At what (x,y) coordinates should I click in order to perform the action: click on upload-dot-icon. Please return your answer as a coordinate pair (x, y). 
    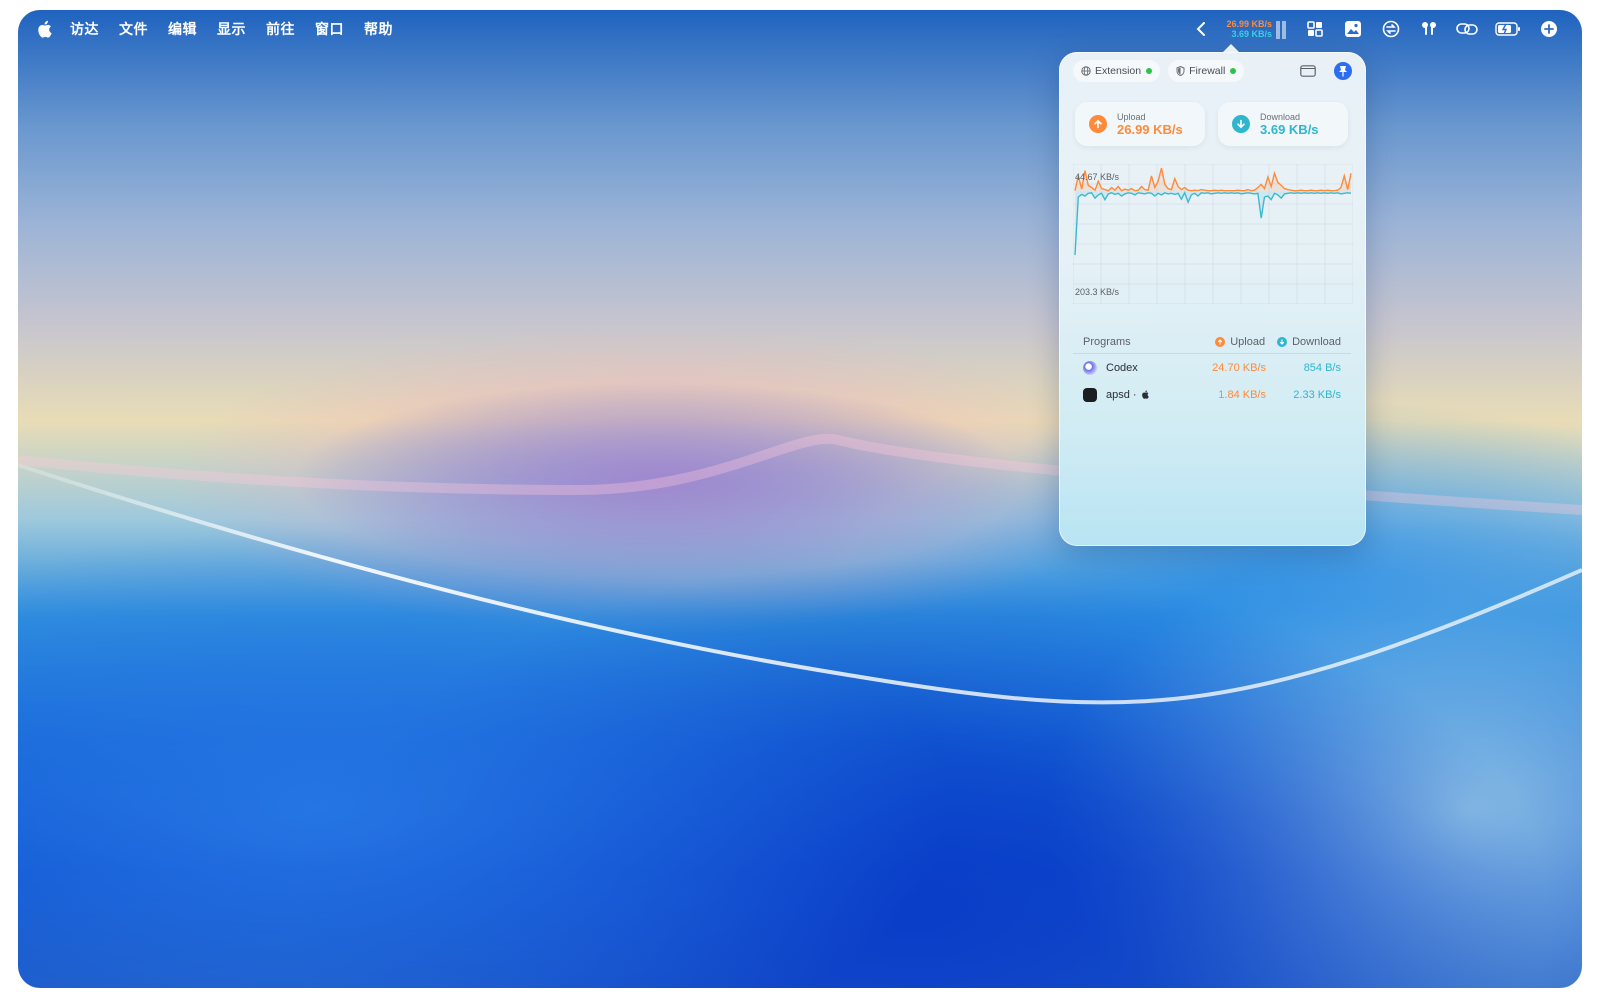
    Looking at the image, I should click on (1220, 341).